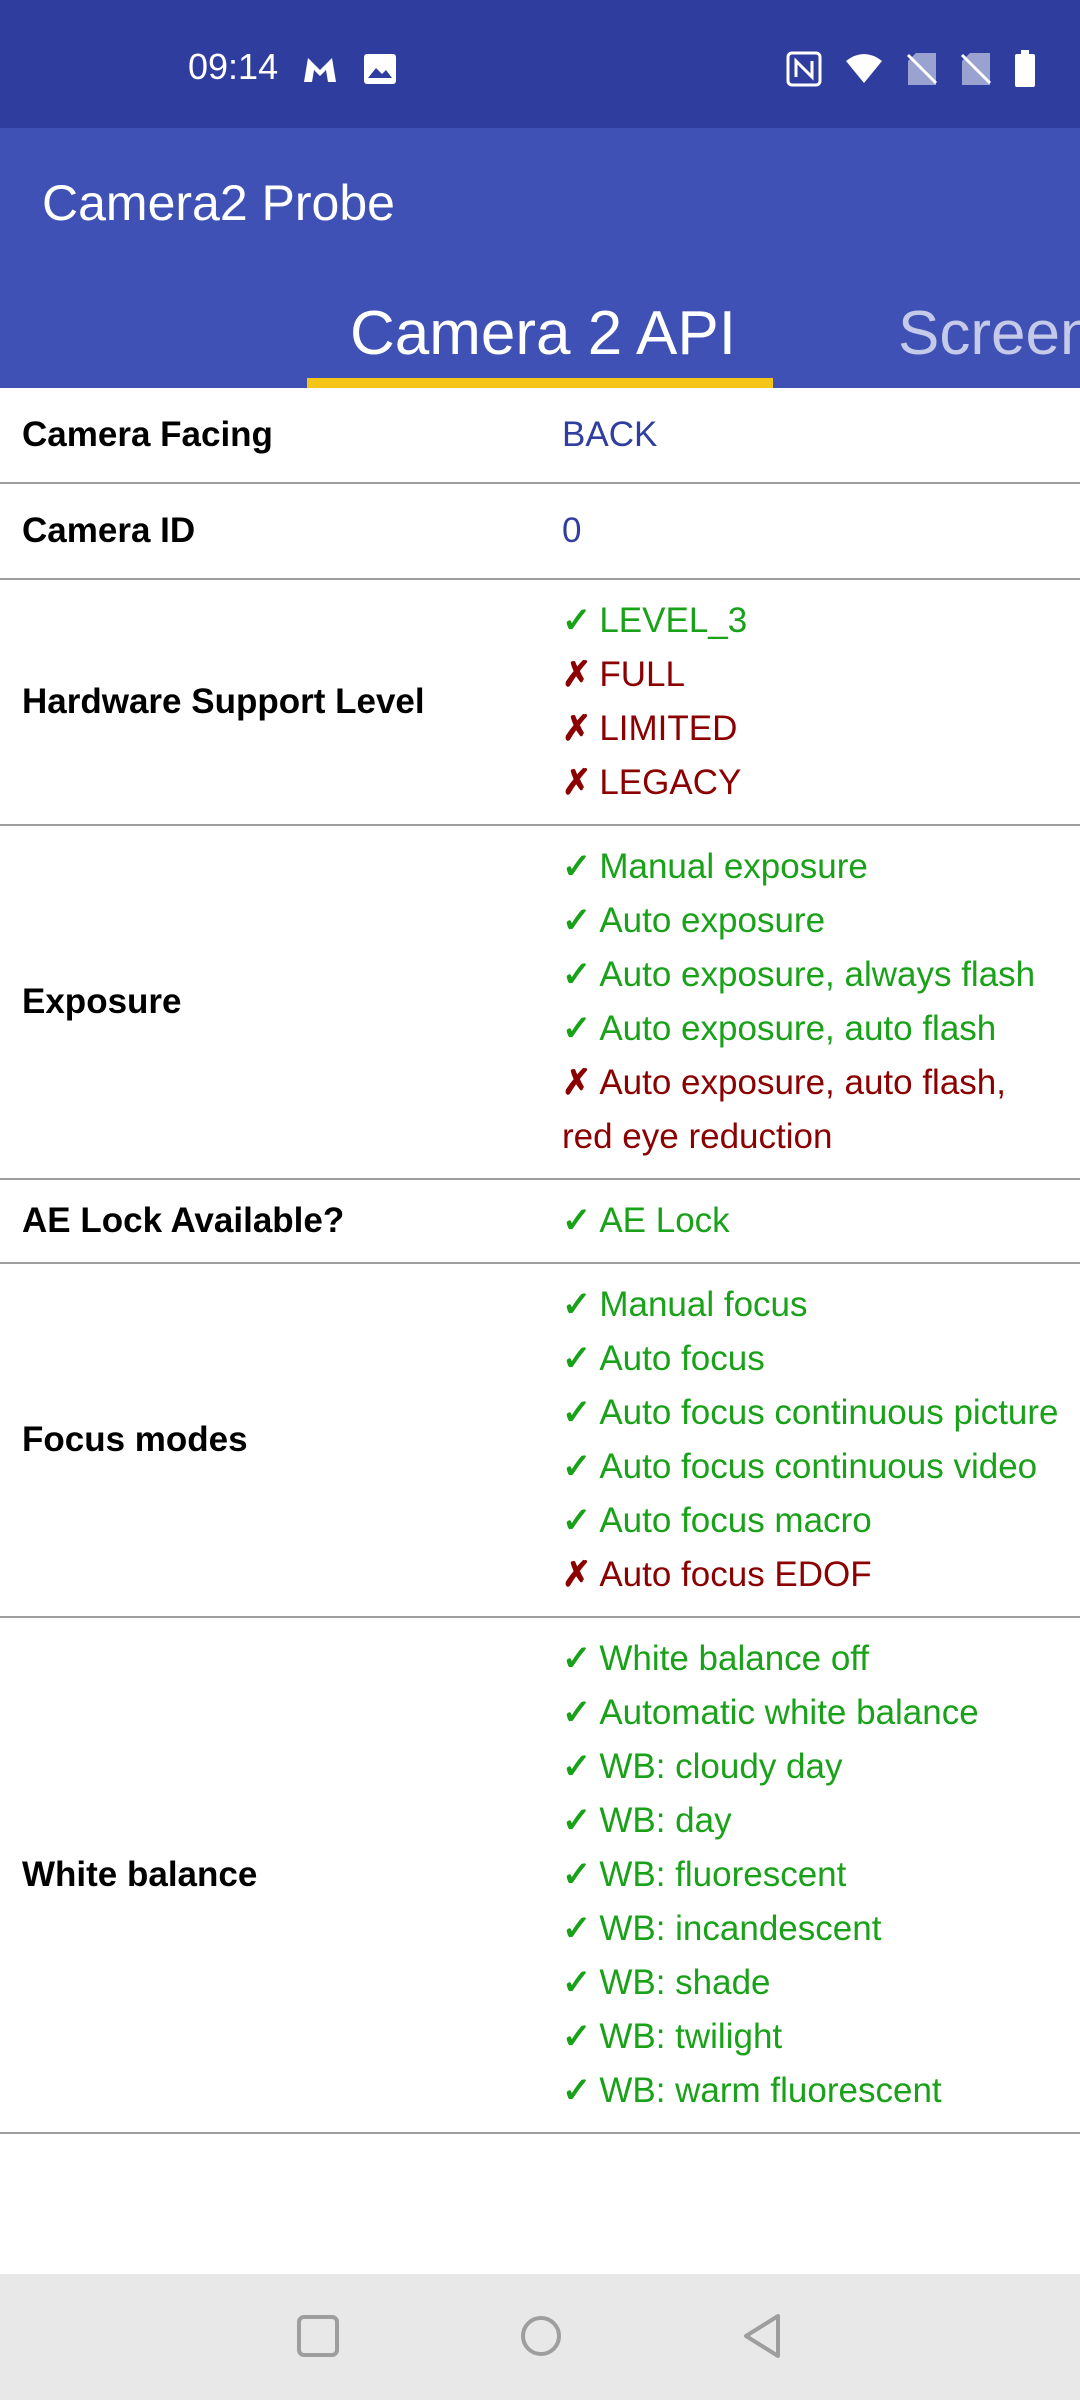 This screenshot has width=1080, height=2400. Describe the element at coordinates (540, 1222) in the screenshot. I see `table-row: AE Lock Available? ✓ AE Lock` at that location.